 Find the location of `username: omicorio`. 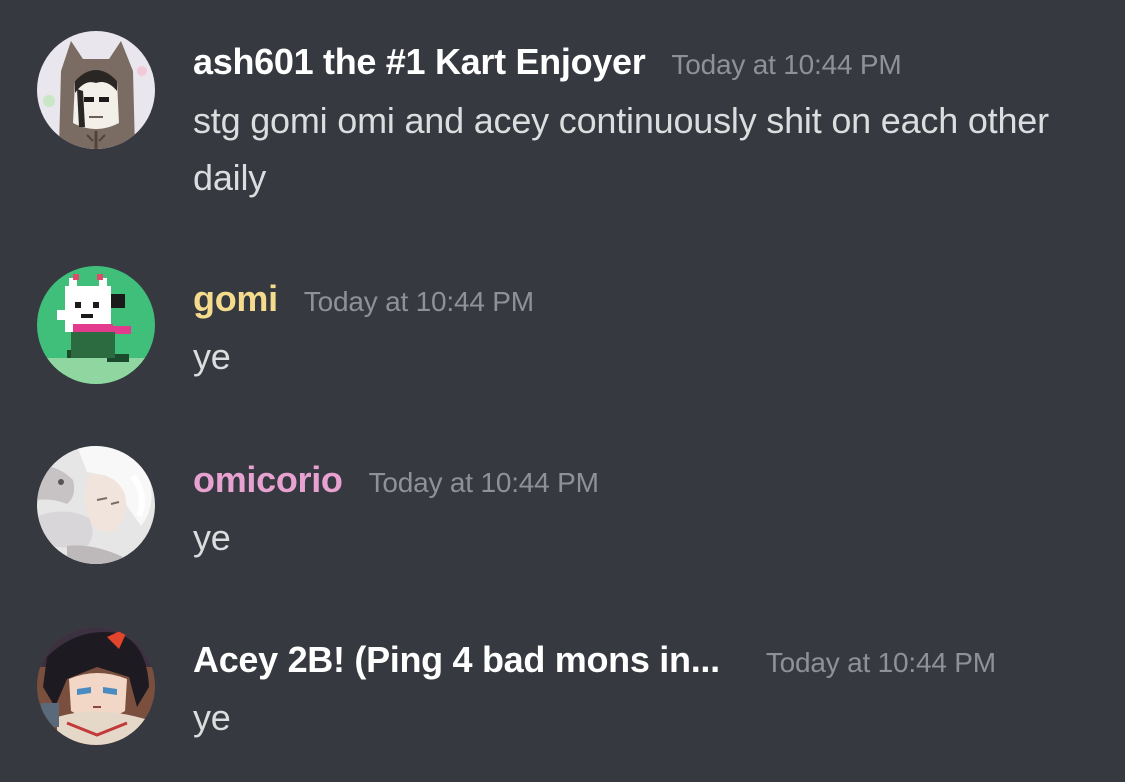

username: omicorio is located at coordinates (268, 480).